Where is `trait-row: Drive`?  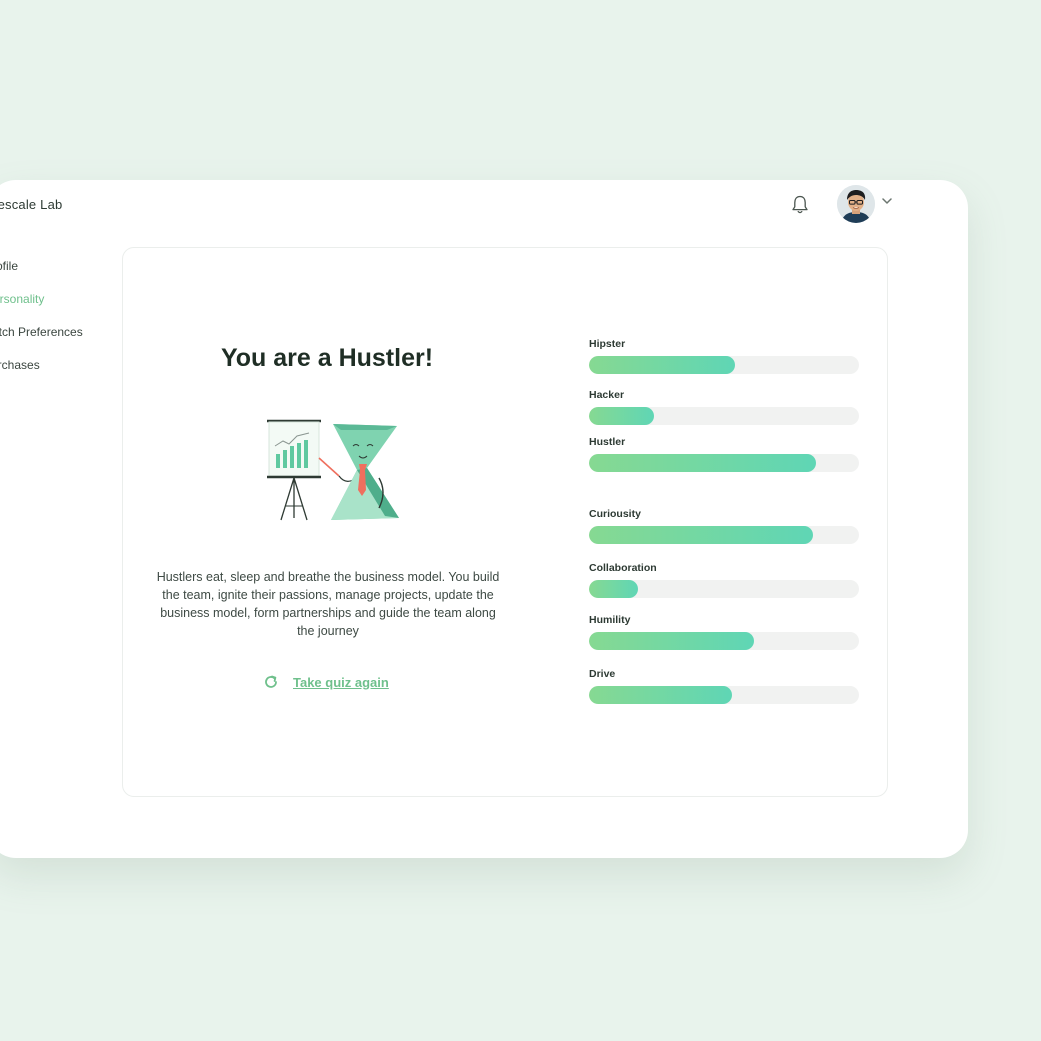 trait-row: Drive is located at coordinates (724, 686).